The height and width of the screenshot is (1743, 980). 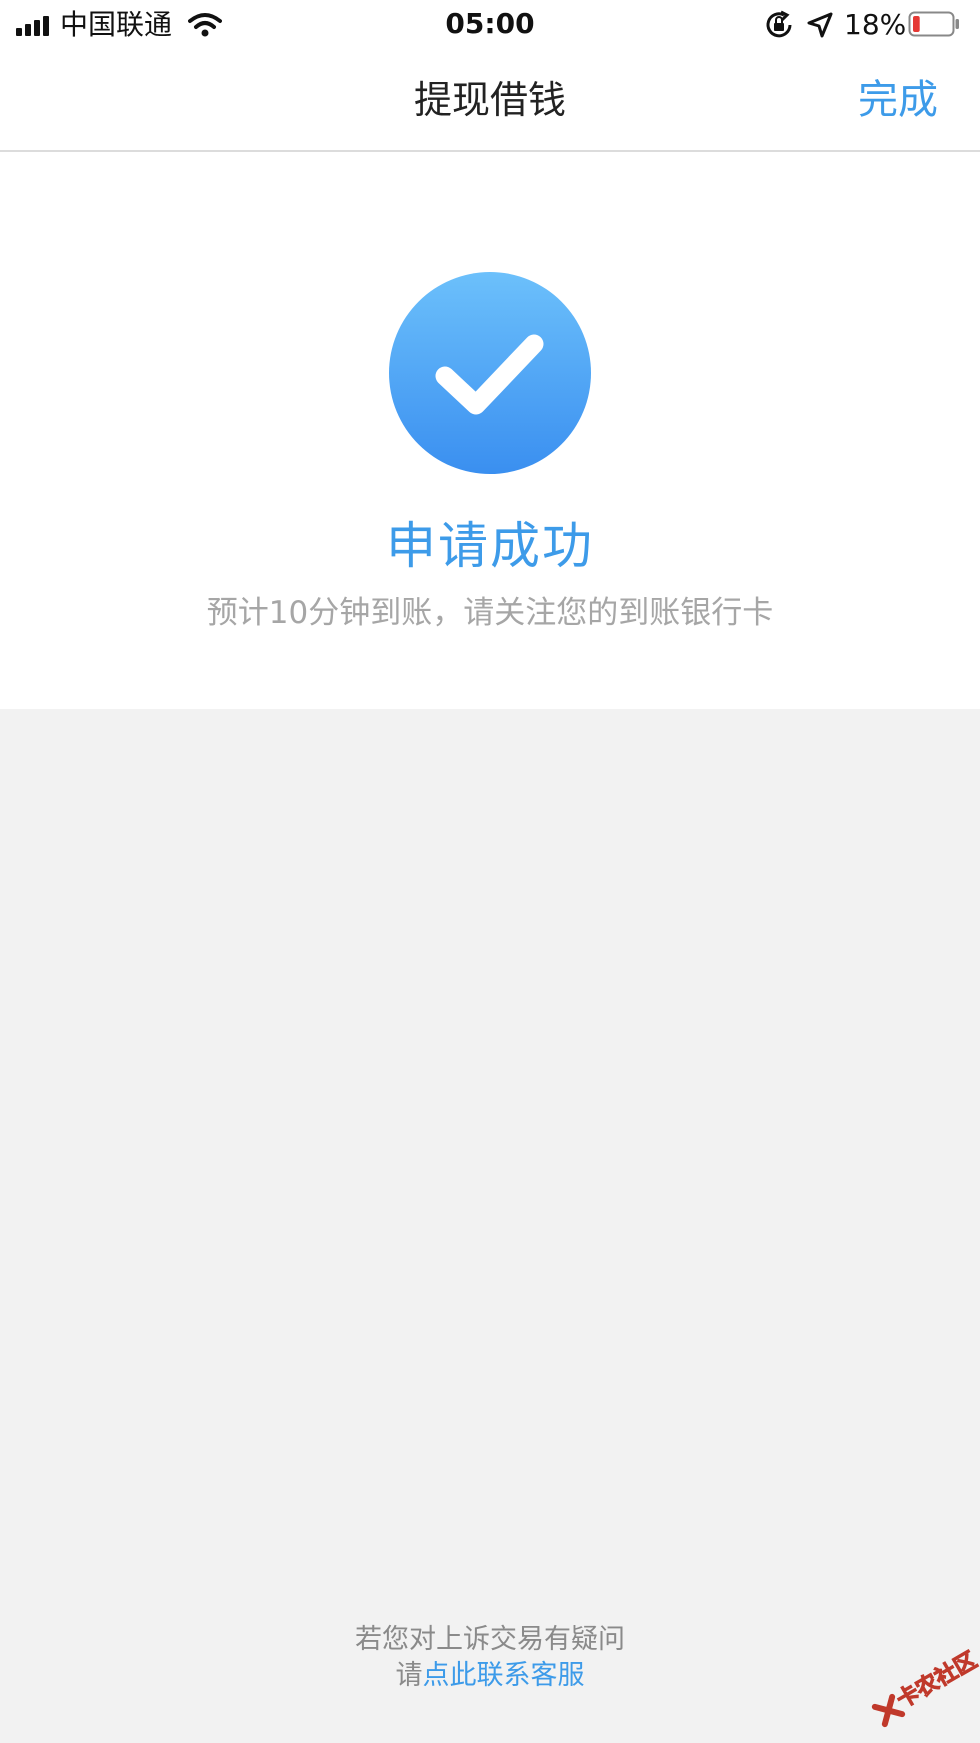 I want to click on navigation-bar: 提现借钱 完成, so click(x=490, y=101).